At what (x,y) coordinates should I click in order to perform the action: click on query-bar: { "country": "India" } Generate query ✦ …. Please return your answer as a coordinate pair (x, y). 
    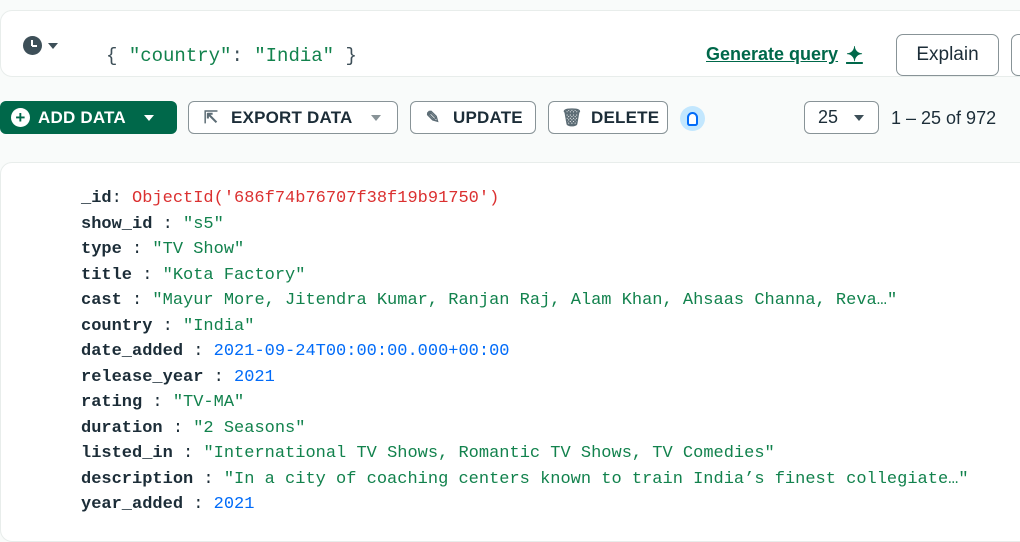
    Looking at the image, I should click on (510, 43).